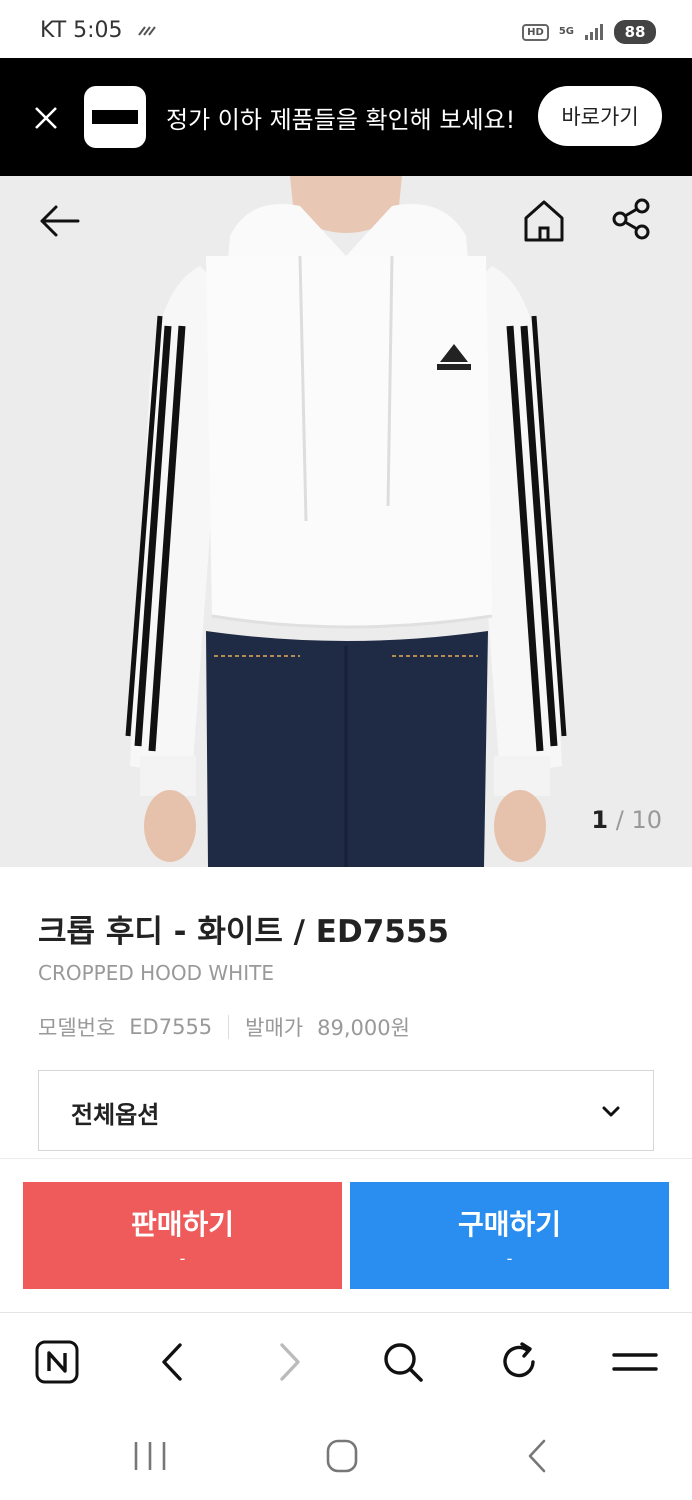 This screenshot has width=692, height=1500. What do you see at coordinates (77, 1028) in the screenshot?
I see `model-label: 모델번호` at bounding box center [77, 1028].